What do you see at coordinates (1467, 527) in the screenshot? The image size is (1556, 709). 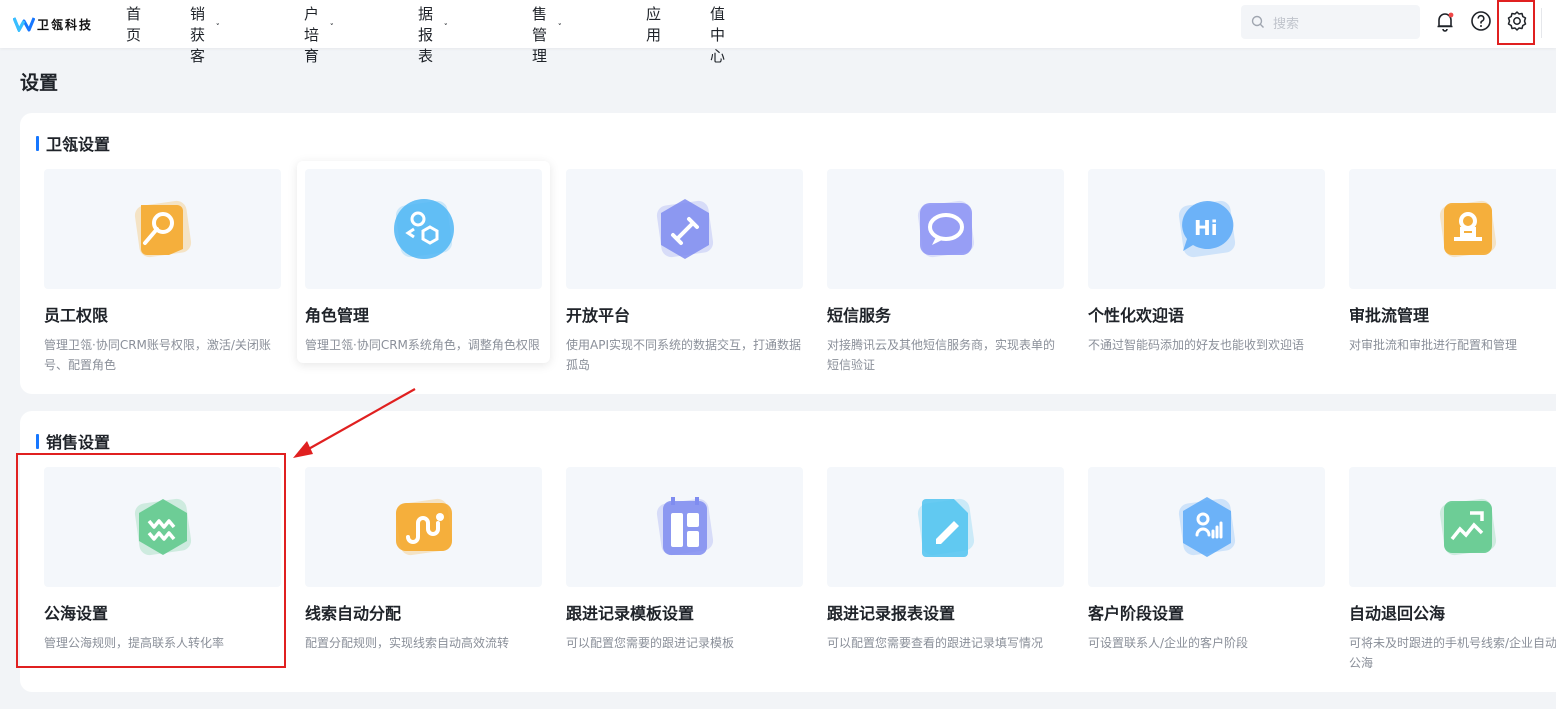 I see `return-icon` at bounding box center [1467, 527].